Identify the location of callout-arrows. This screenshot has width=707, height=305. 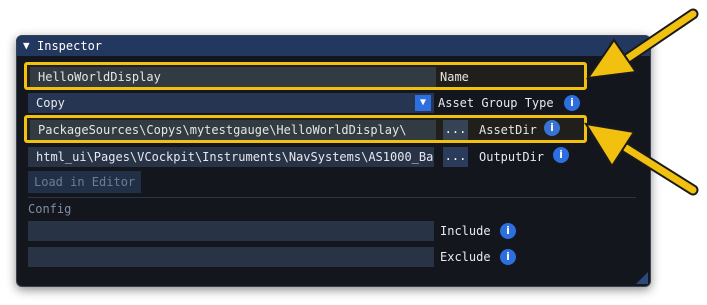
(641, 102).